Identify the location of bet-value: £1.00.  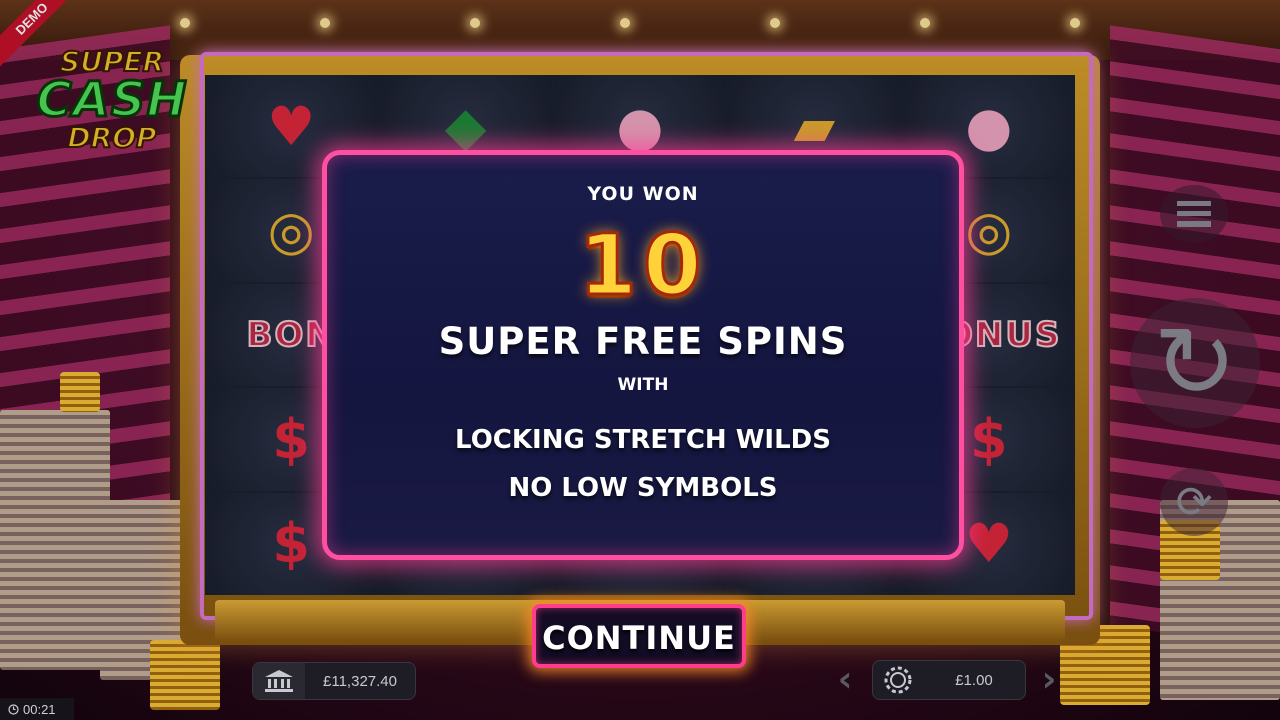
(974, 680).